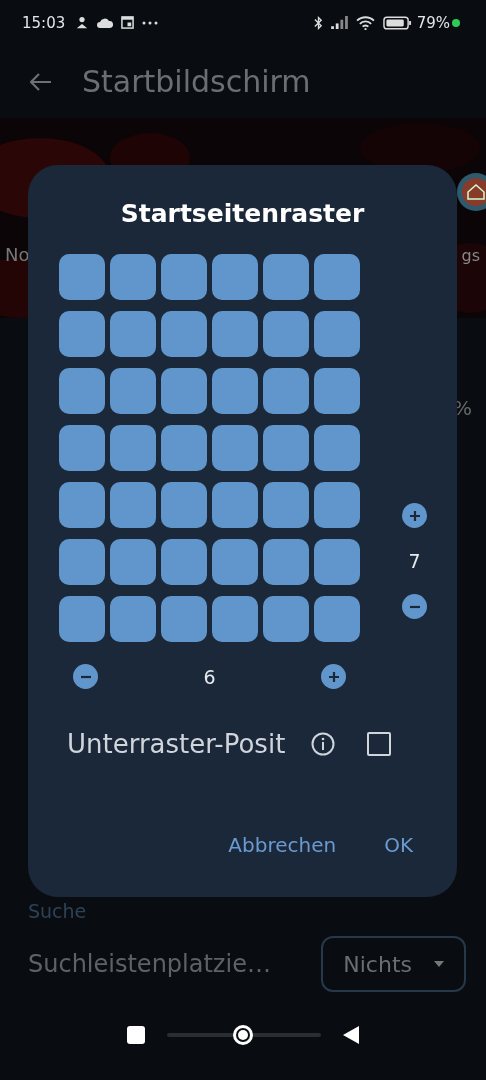  What do you see at coordinates (128, 22) in the screenshot?
I see `calendar-icon` at bounding box center [128, 22].